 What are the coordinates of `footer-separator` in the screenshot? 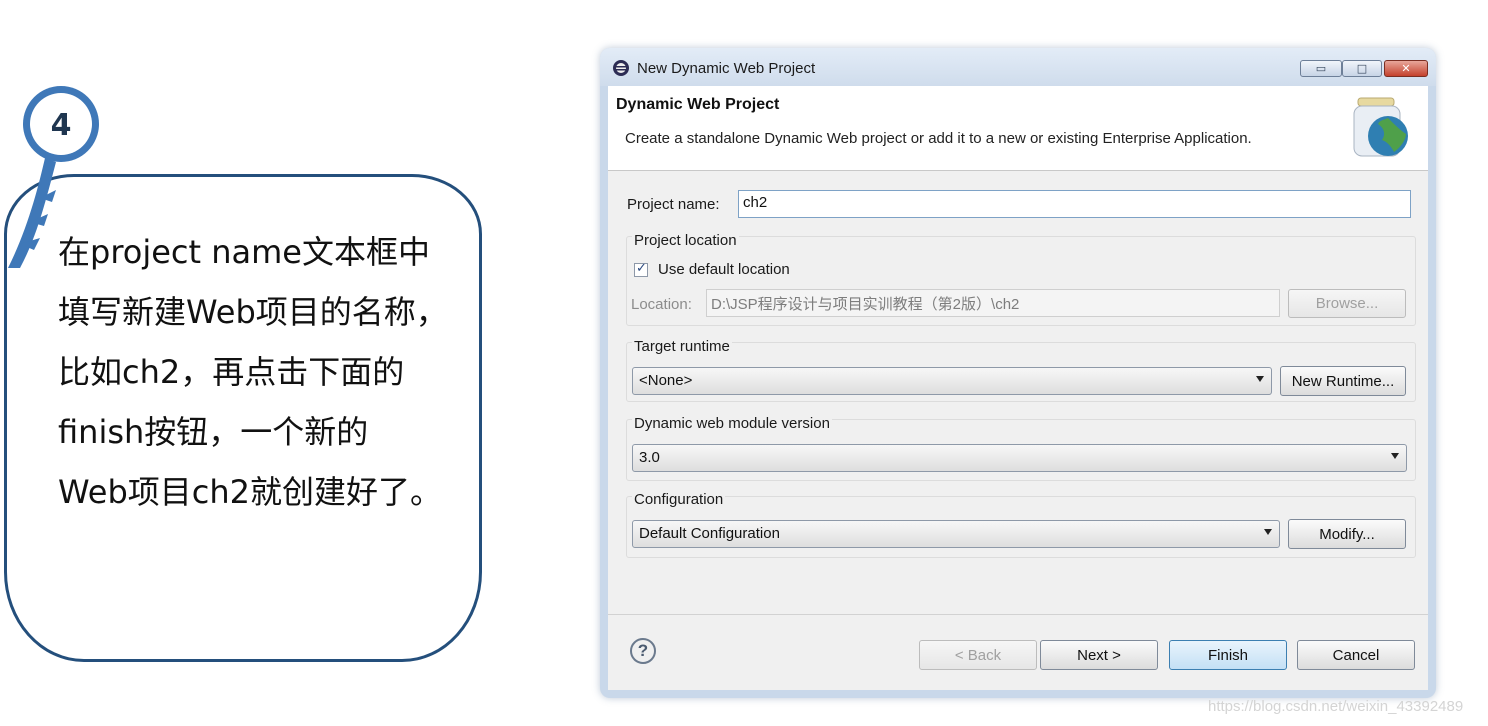 It's located at (1018, 614).